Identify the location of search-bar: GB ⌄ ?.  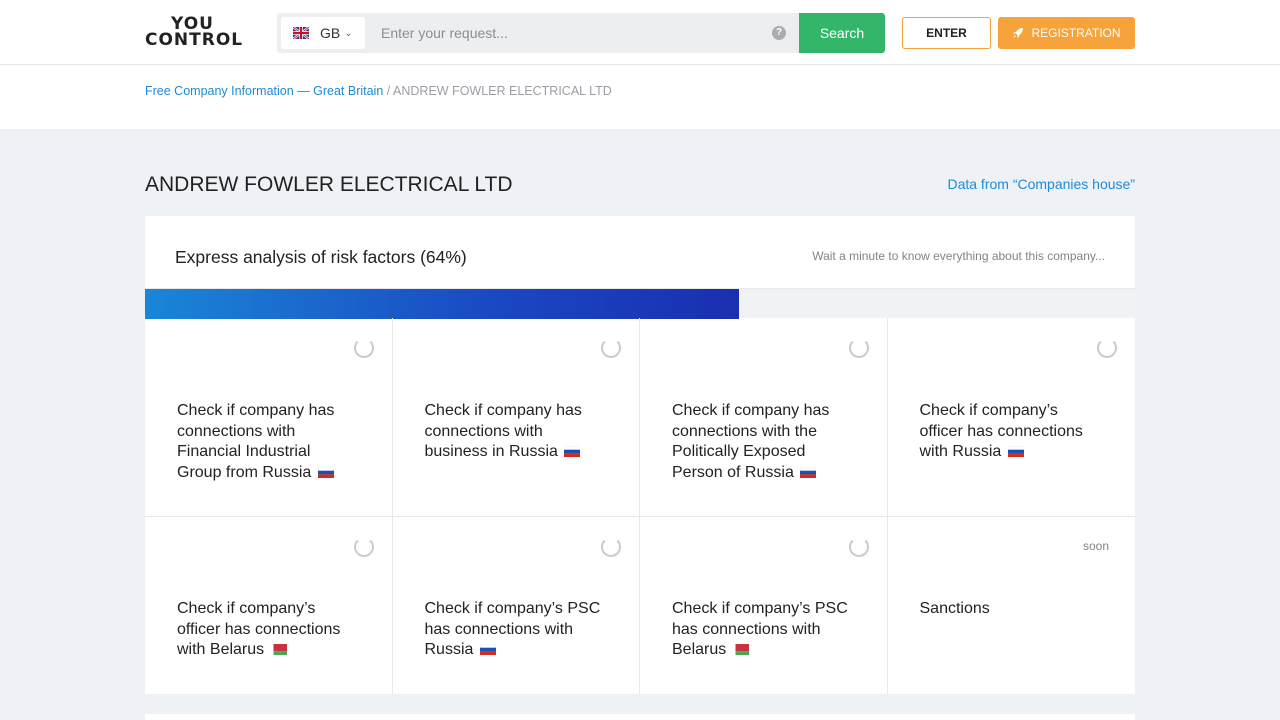
(538, 33).